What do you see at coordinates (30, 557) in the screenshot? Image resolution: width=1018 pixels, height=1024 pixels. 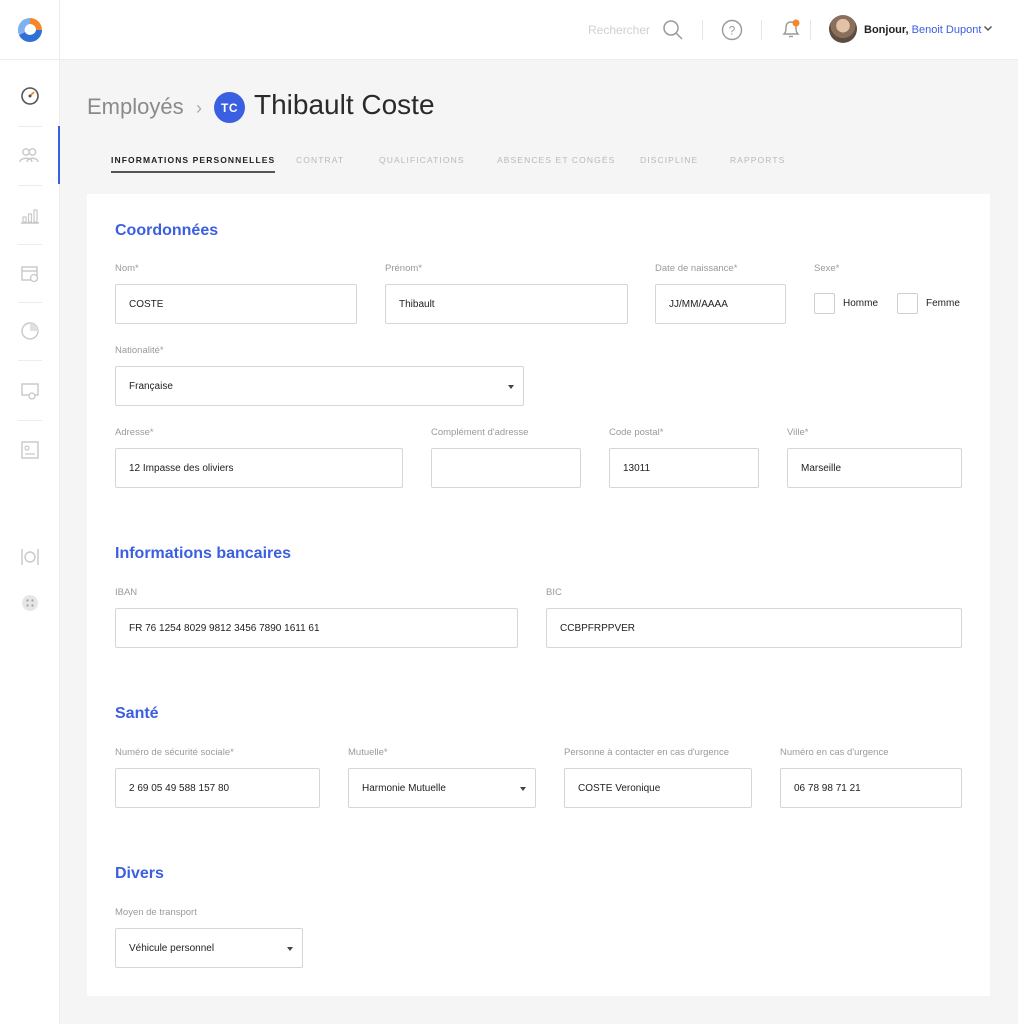 I see `restaurant-icon` at bounding box center [30, 557].